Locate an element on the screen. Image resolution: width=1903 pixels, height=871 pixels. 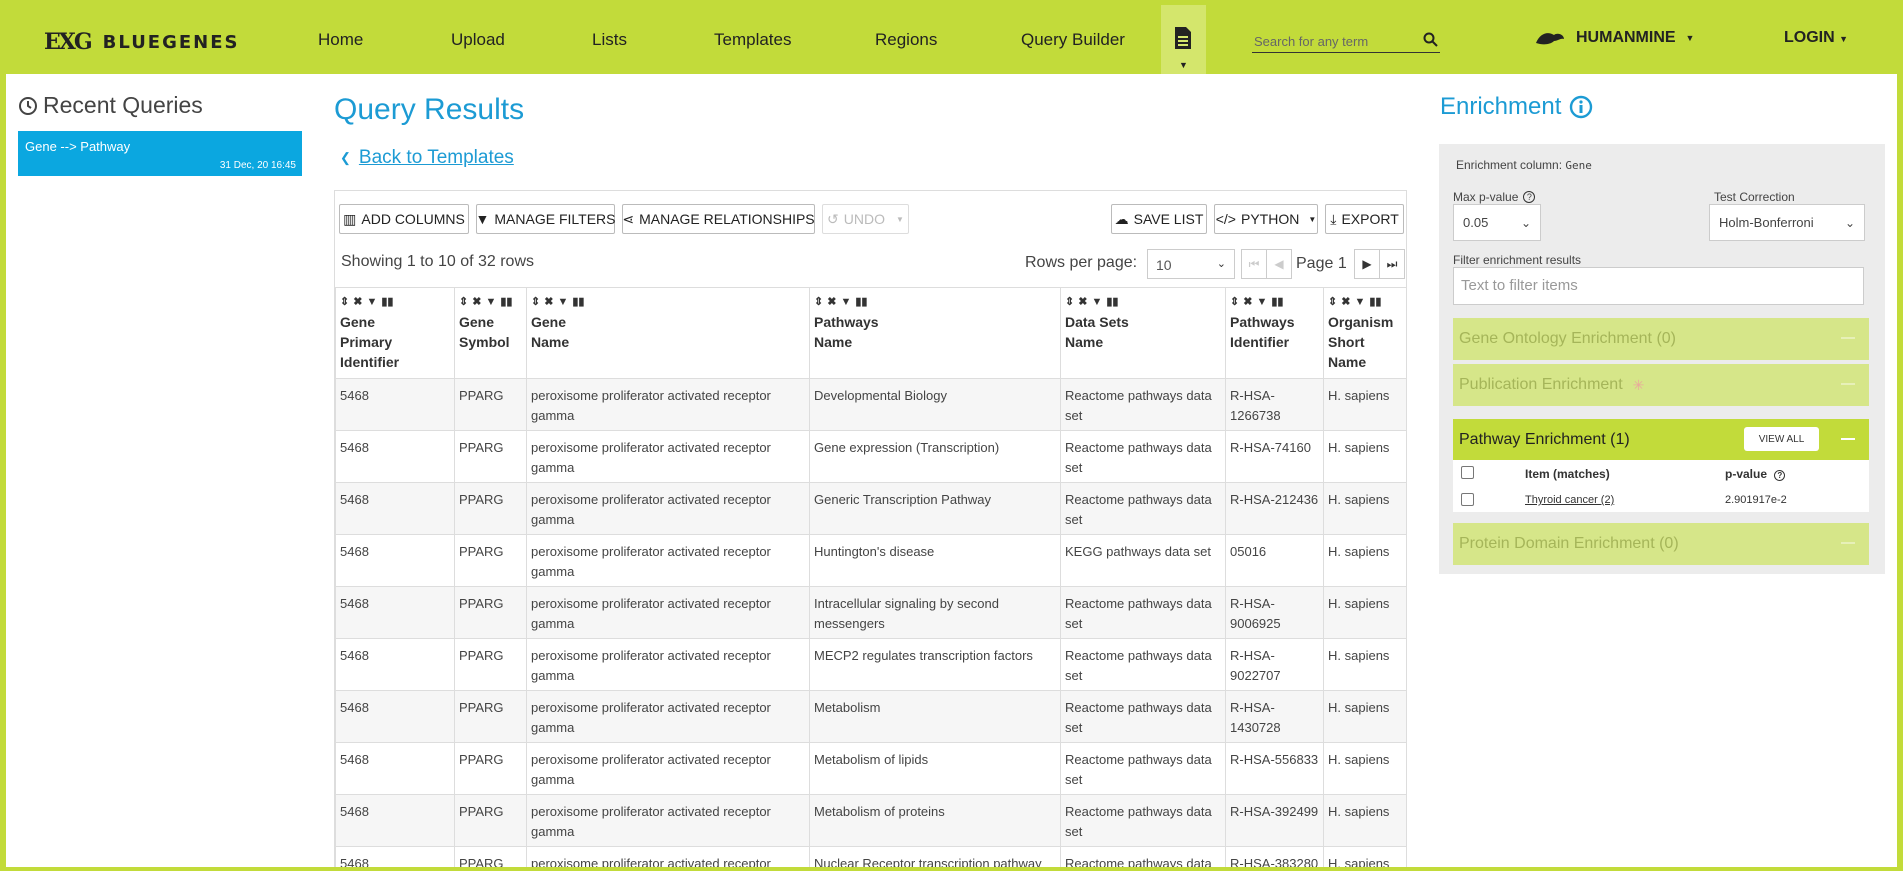
mine-selector: HUMANMINE ▼ is located at coordinates (1614, 38).